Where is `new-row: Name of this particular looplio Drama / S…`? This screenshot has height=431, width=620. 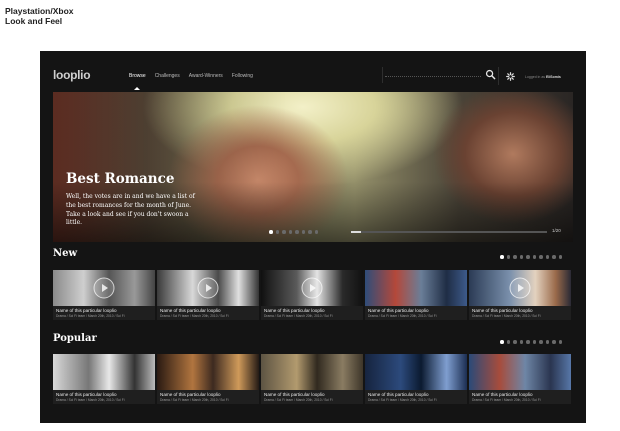
new-row: Name of this particular looplio Drama / S… is located at coordinates (313, 295).